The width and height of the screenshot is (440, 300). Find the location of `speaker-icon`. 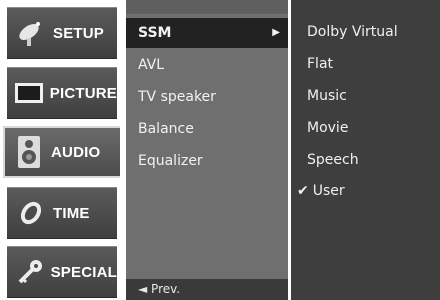

speaker-icon is located at coordinates (29, 152).